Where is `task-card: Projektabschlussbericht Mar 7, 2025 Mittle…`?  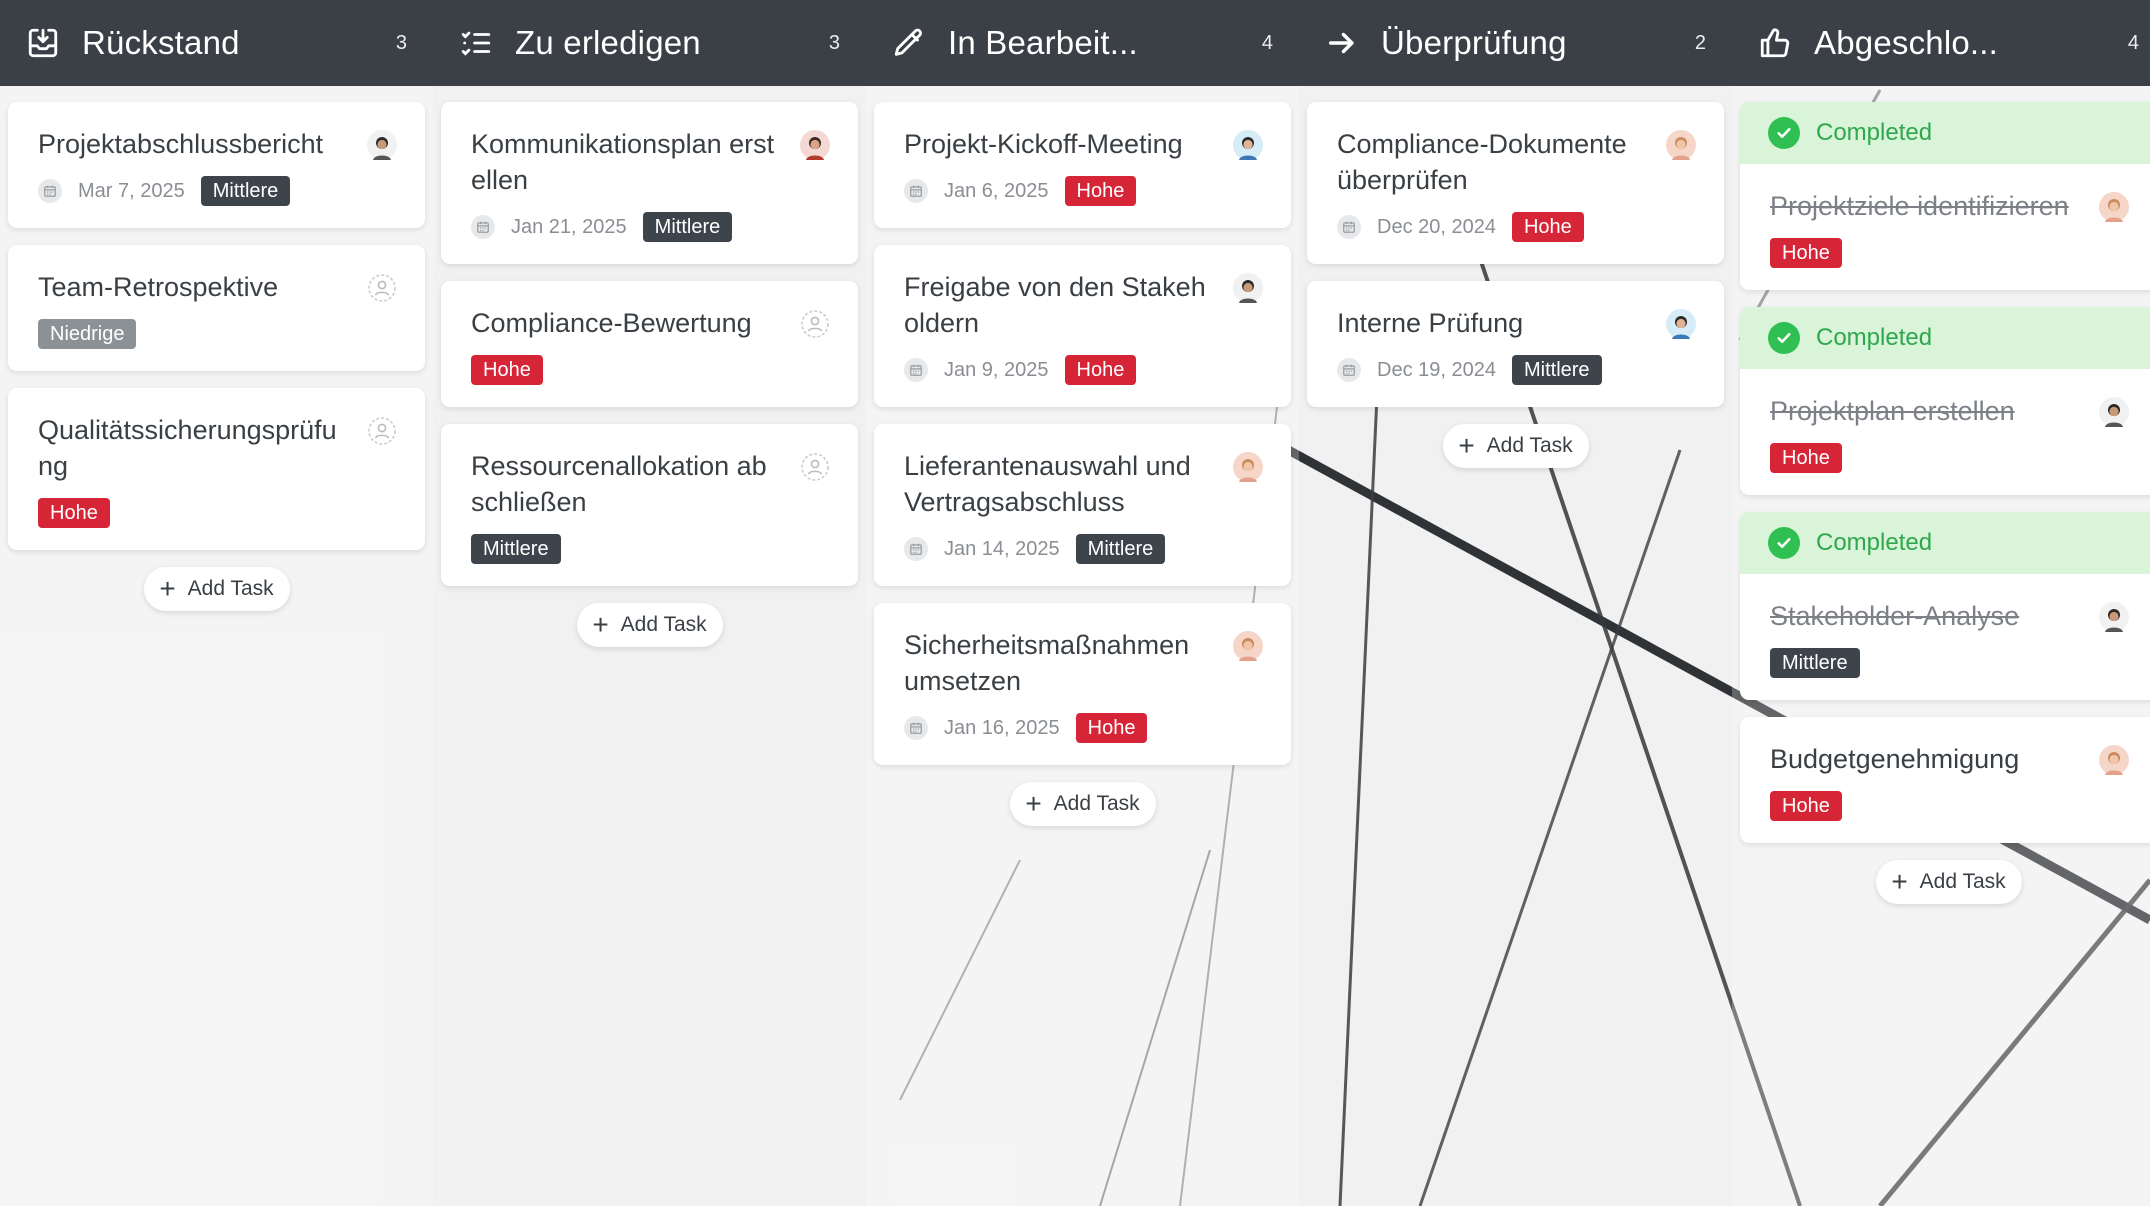
task-card: Projektabschlussbericht Mar 7, 2025 Mittle… is located at coordinates (216, 165).